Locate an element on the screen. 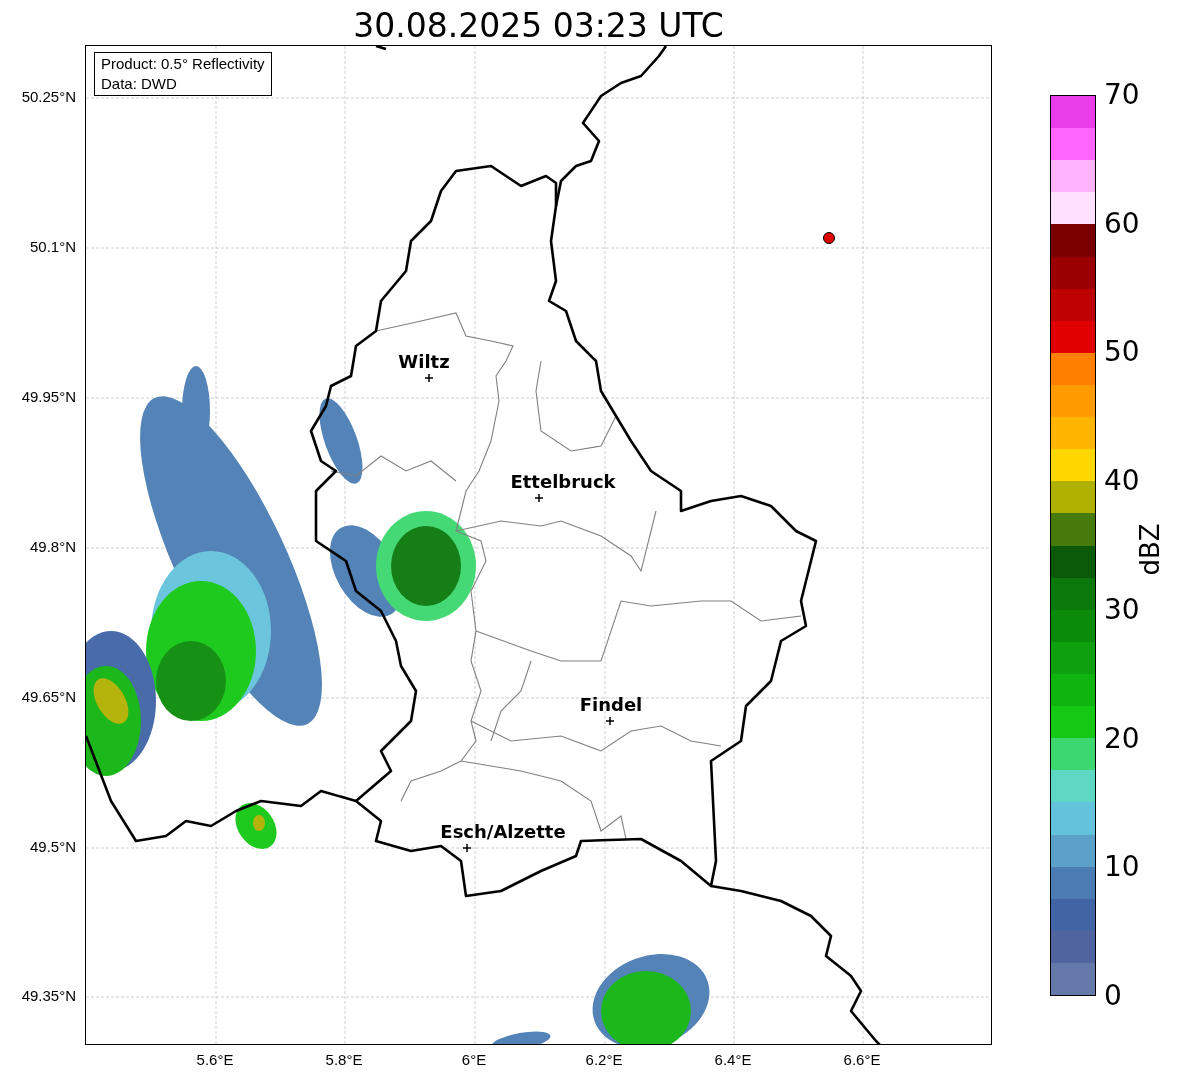 Image resolution: width=1184 pixels, height=1081 pixels. colorbar-tick-label: 0 is located at coordinates (1113, 996).